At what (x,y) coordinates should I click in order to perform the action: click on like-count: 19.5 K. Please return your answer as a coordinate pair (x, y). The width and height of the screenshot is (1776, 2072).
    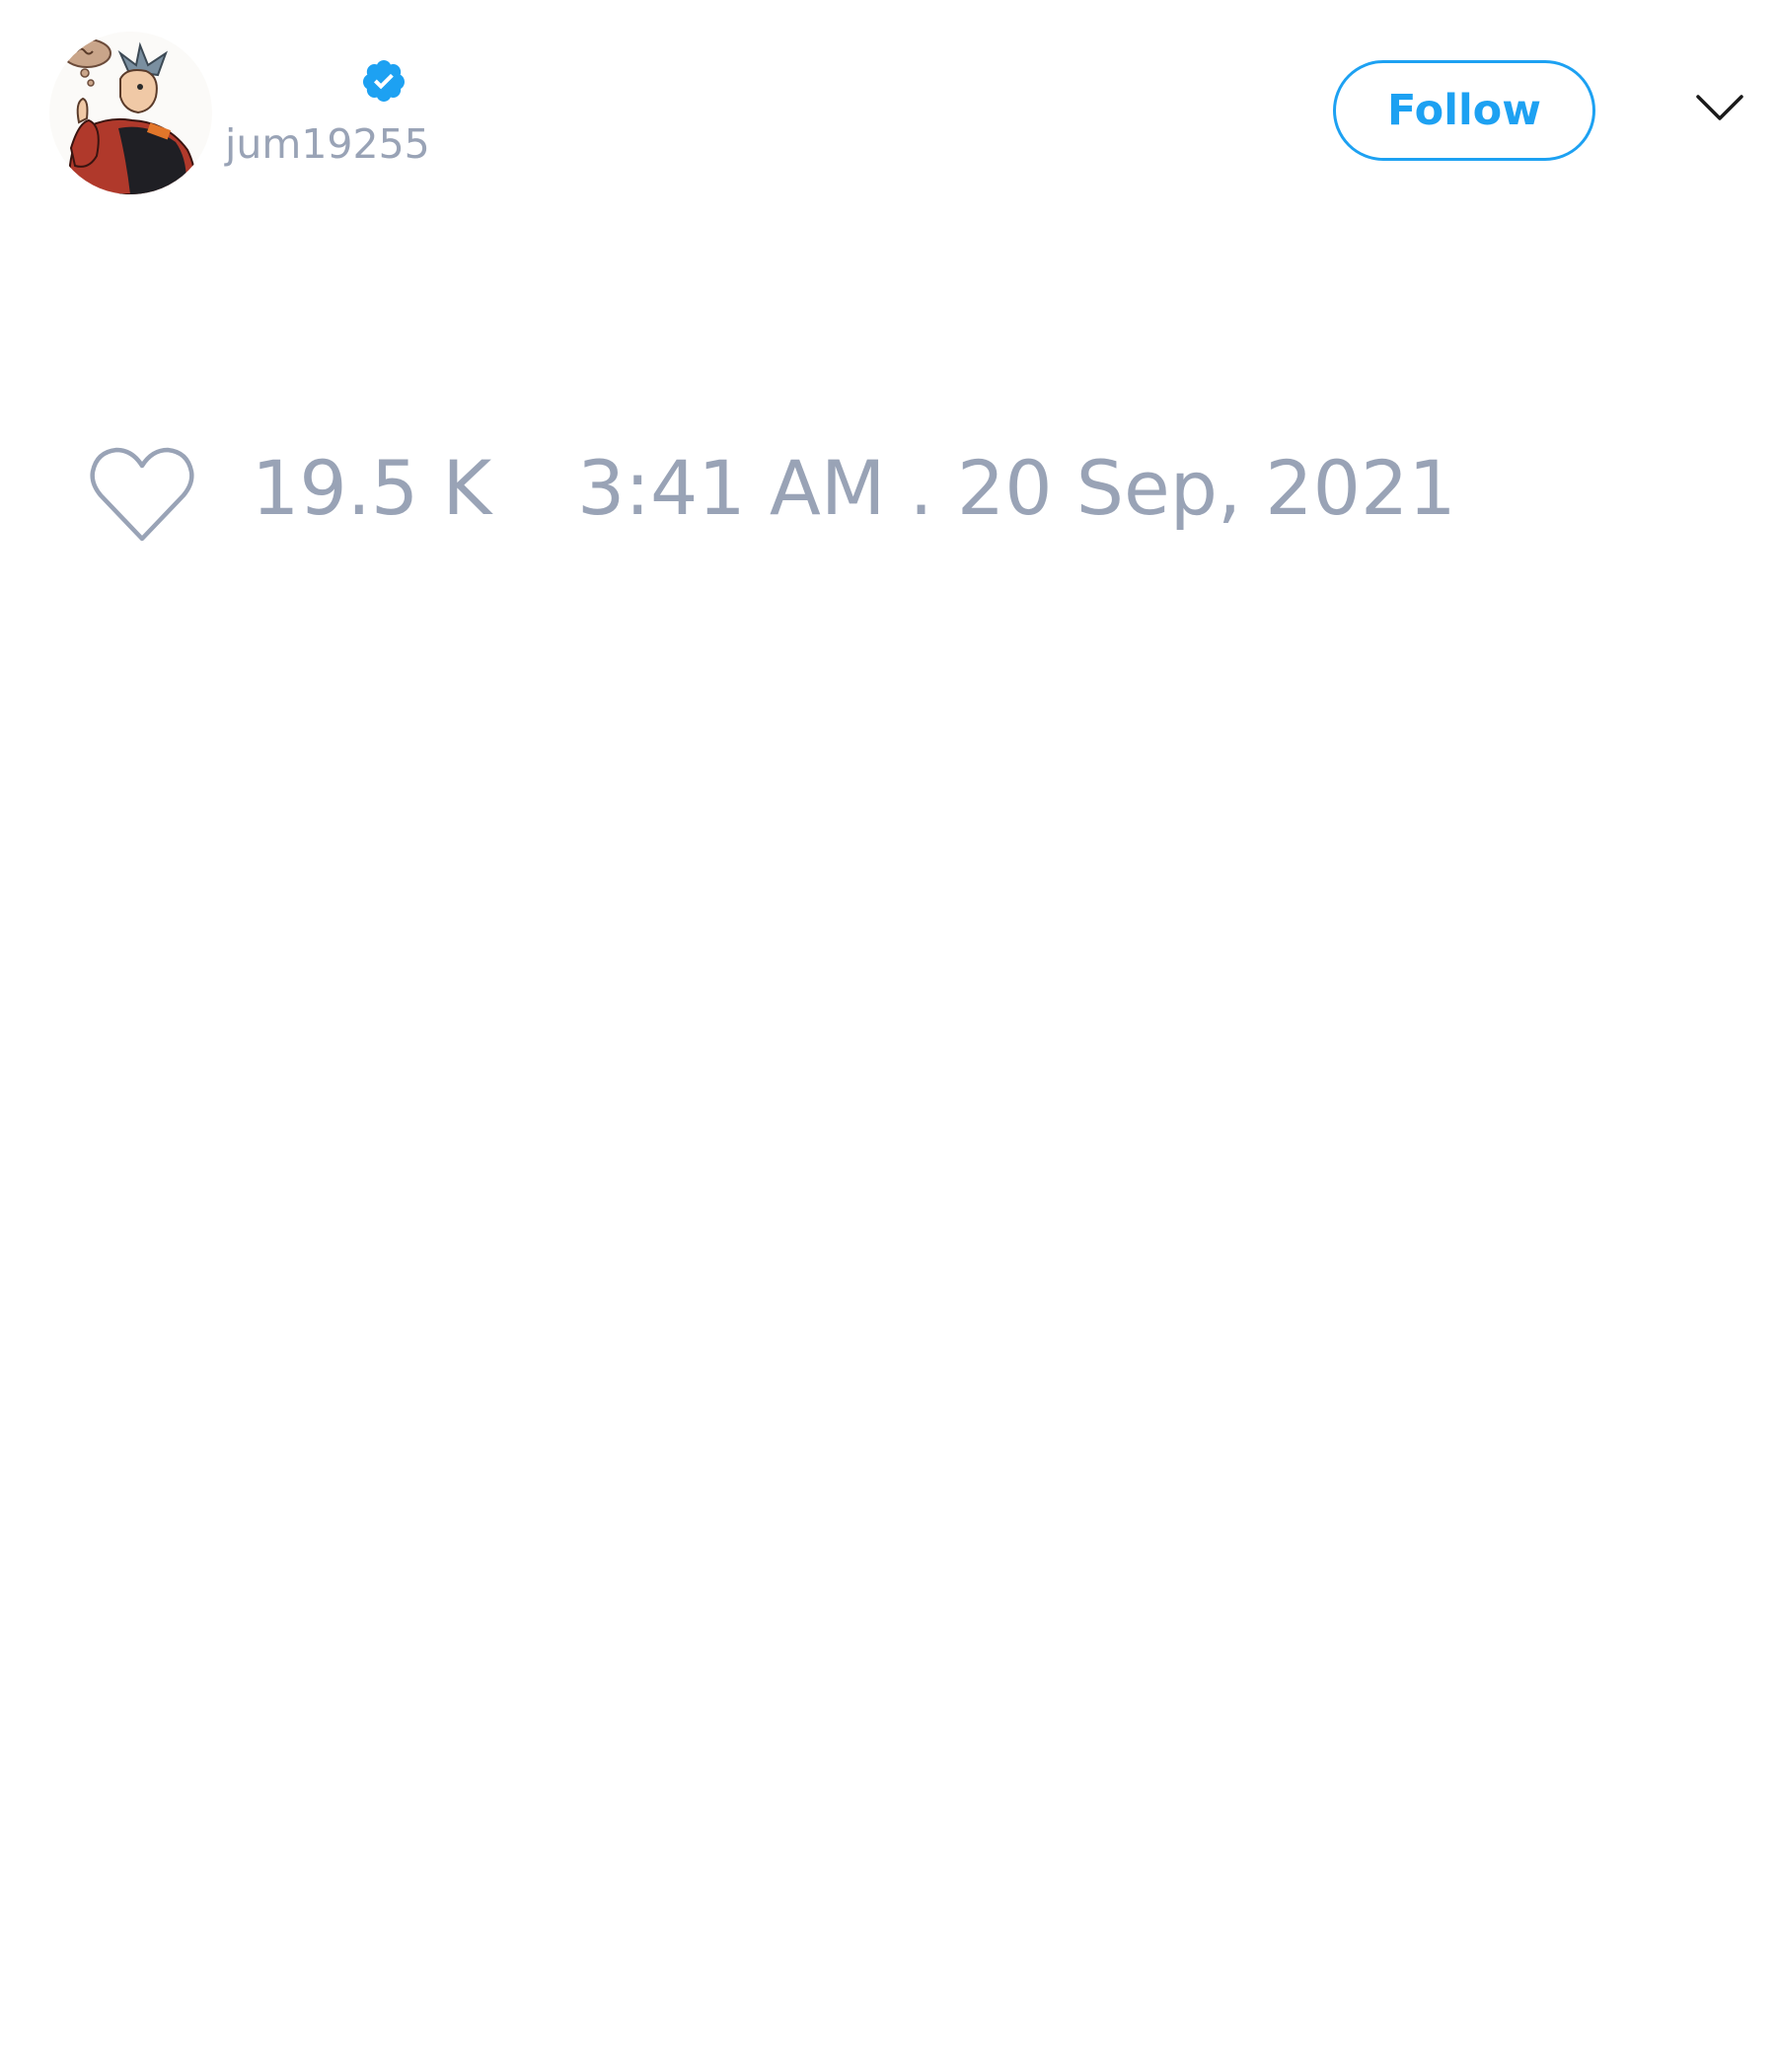
    Looking at the image, I should click on (372, 488).